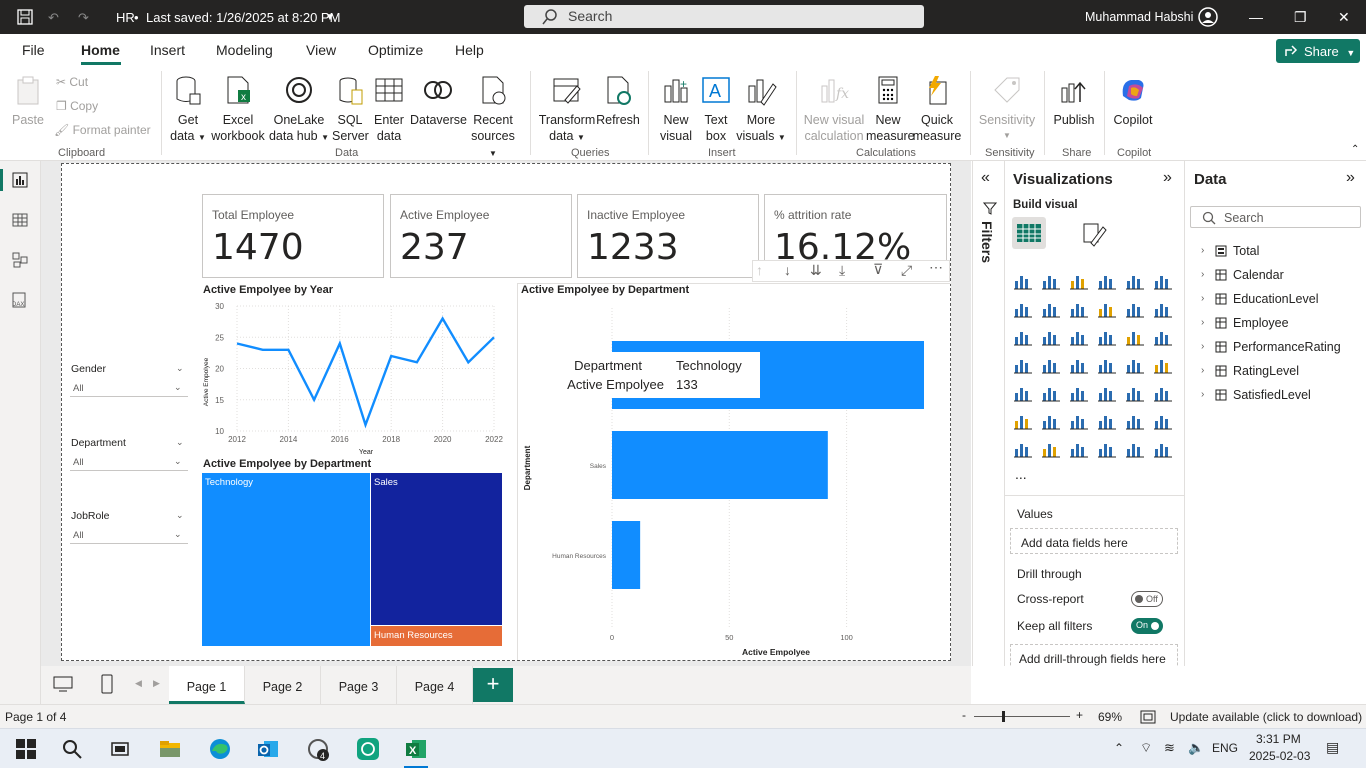  I want to click on edge-icon, so click(220, 749).